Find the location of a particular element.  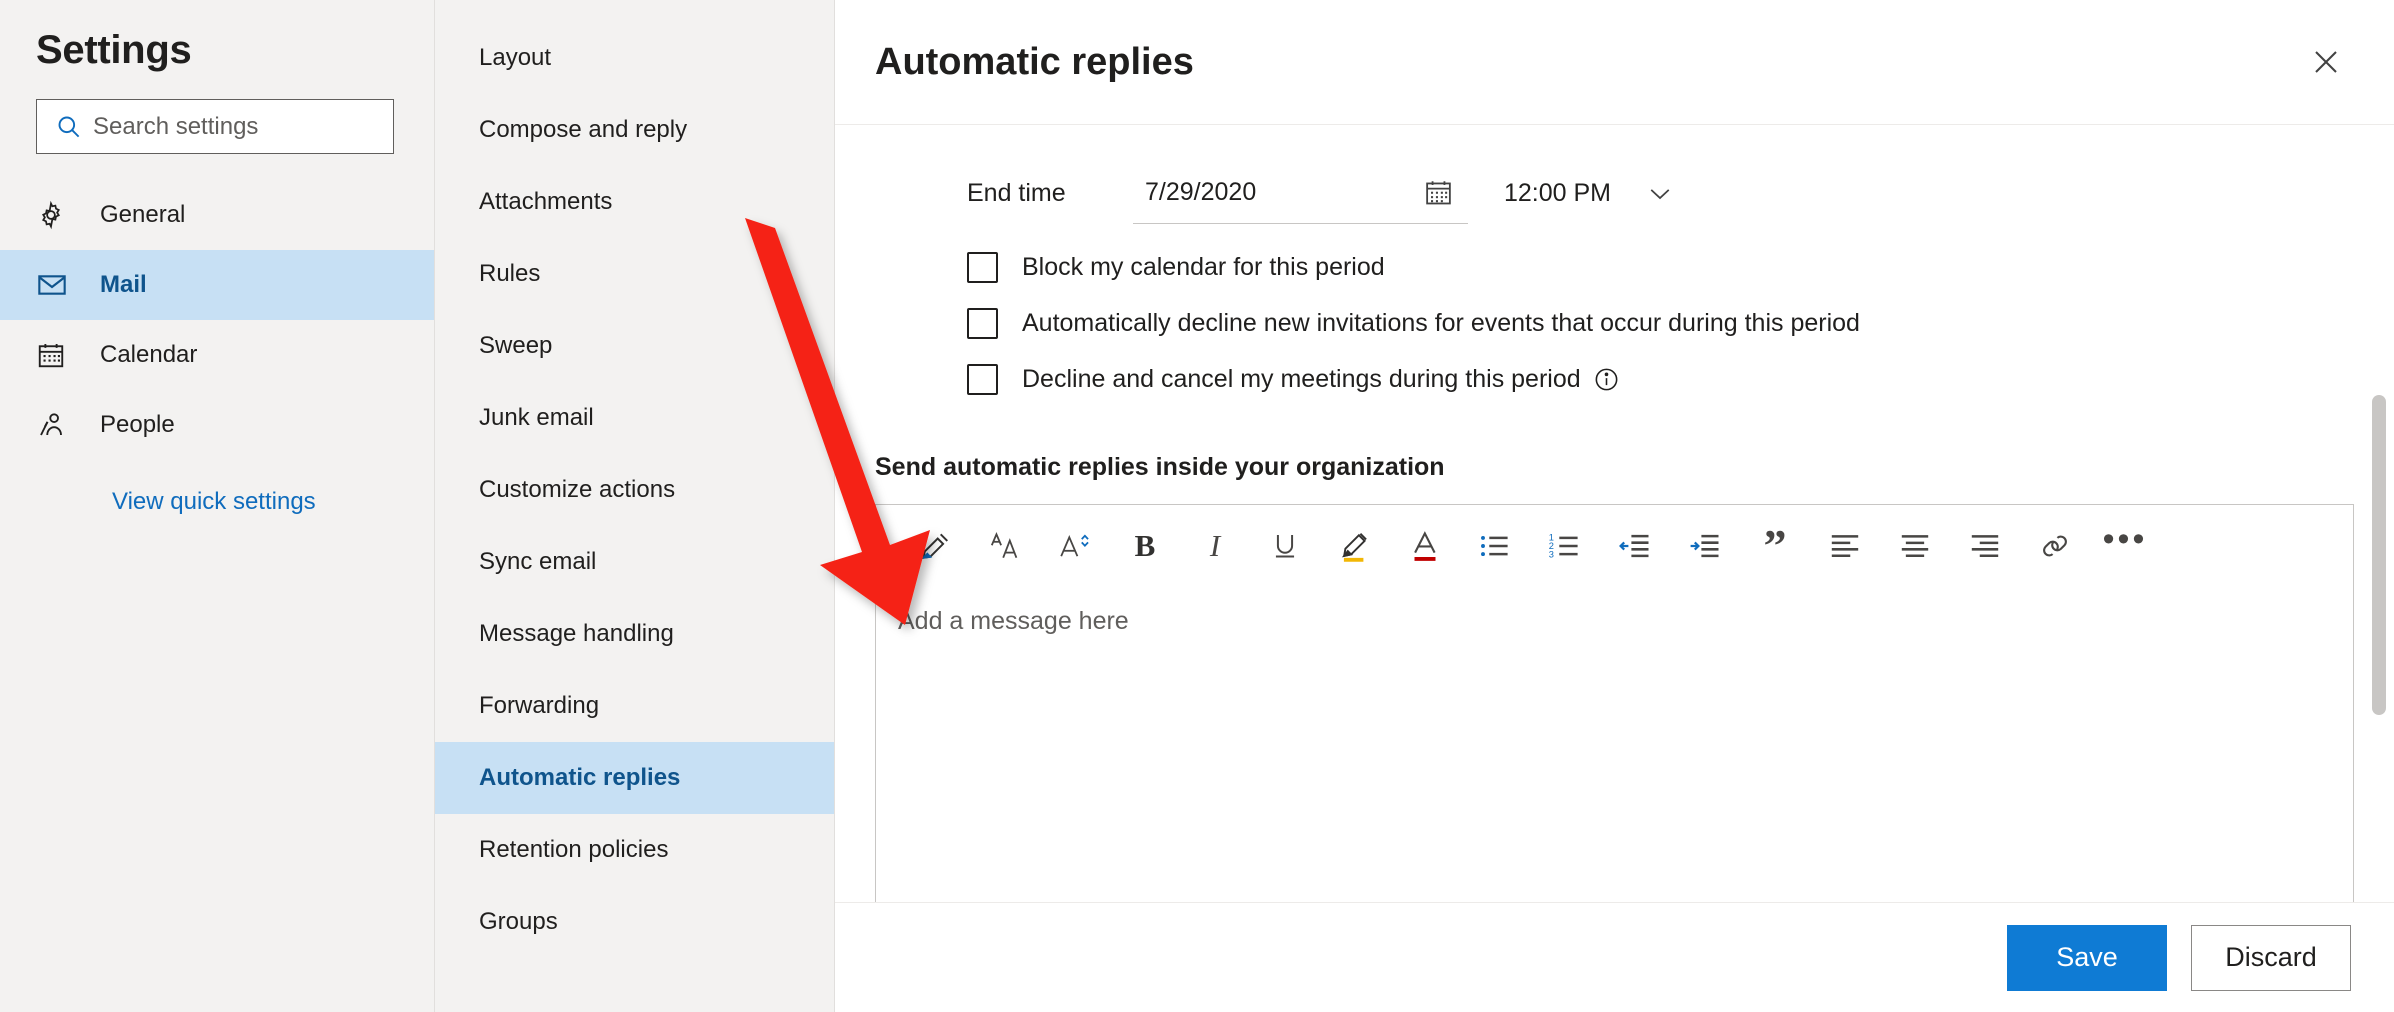

decrease-indent-icon is located at coordinates (1635, 546).